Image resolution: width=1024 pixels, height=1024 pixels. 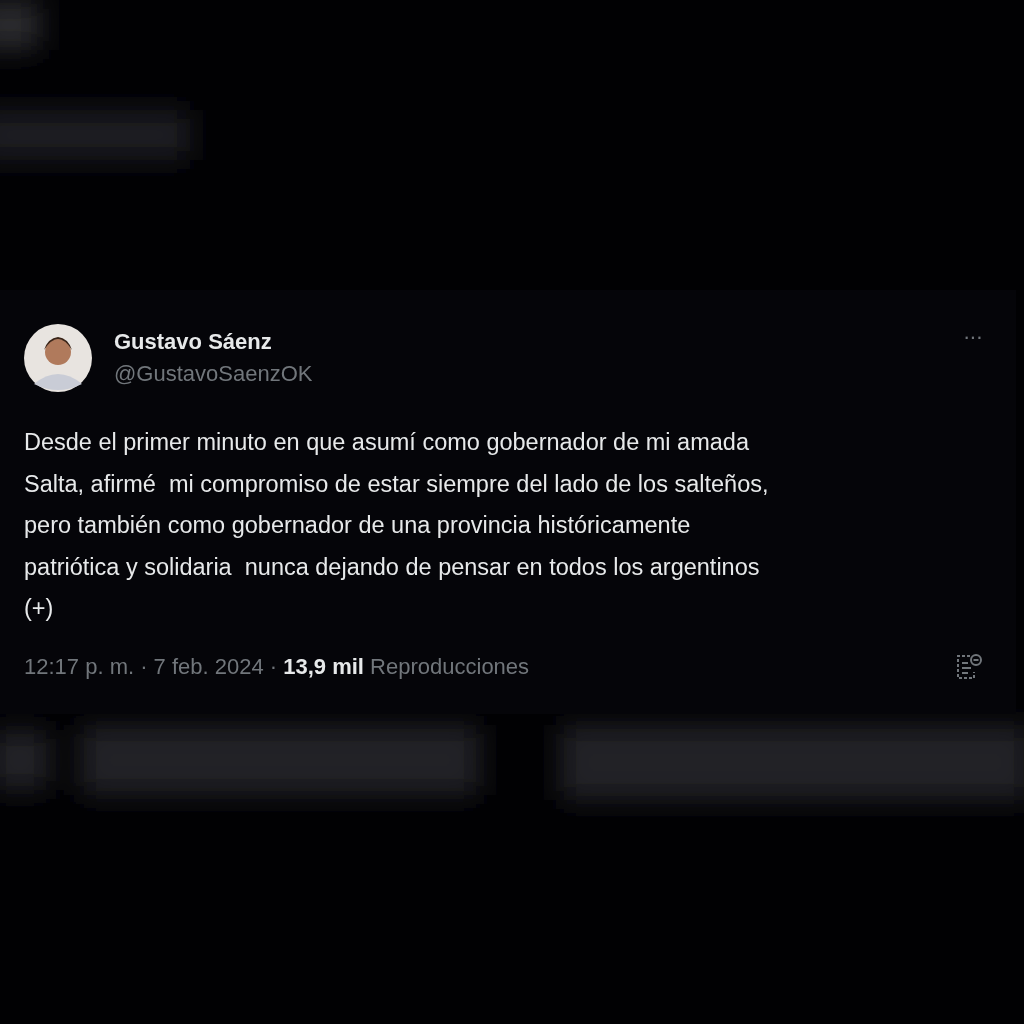 What do you see at coordinates (193, 342) in the screenshot?
I see `author-name: Gustavo Sáenz` at bounding box center [193, 342].